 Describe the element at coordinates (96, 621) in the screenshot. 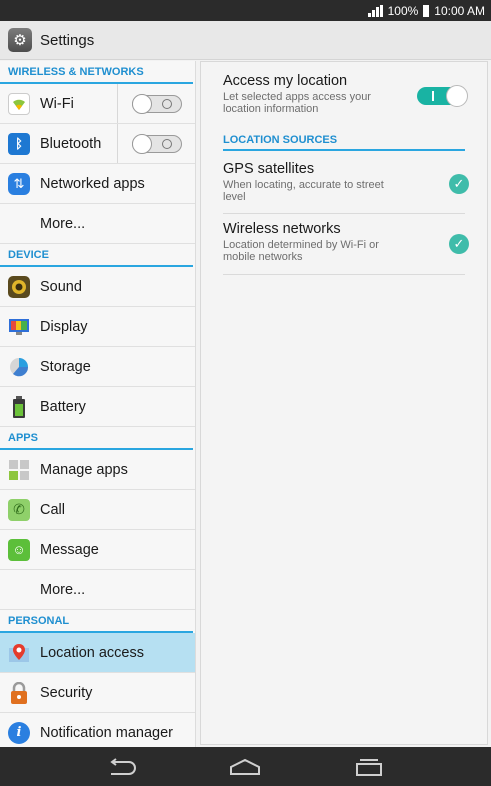

I see `section-header-personal: PERSONAL` at that location.